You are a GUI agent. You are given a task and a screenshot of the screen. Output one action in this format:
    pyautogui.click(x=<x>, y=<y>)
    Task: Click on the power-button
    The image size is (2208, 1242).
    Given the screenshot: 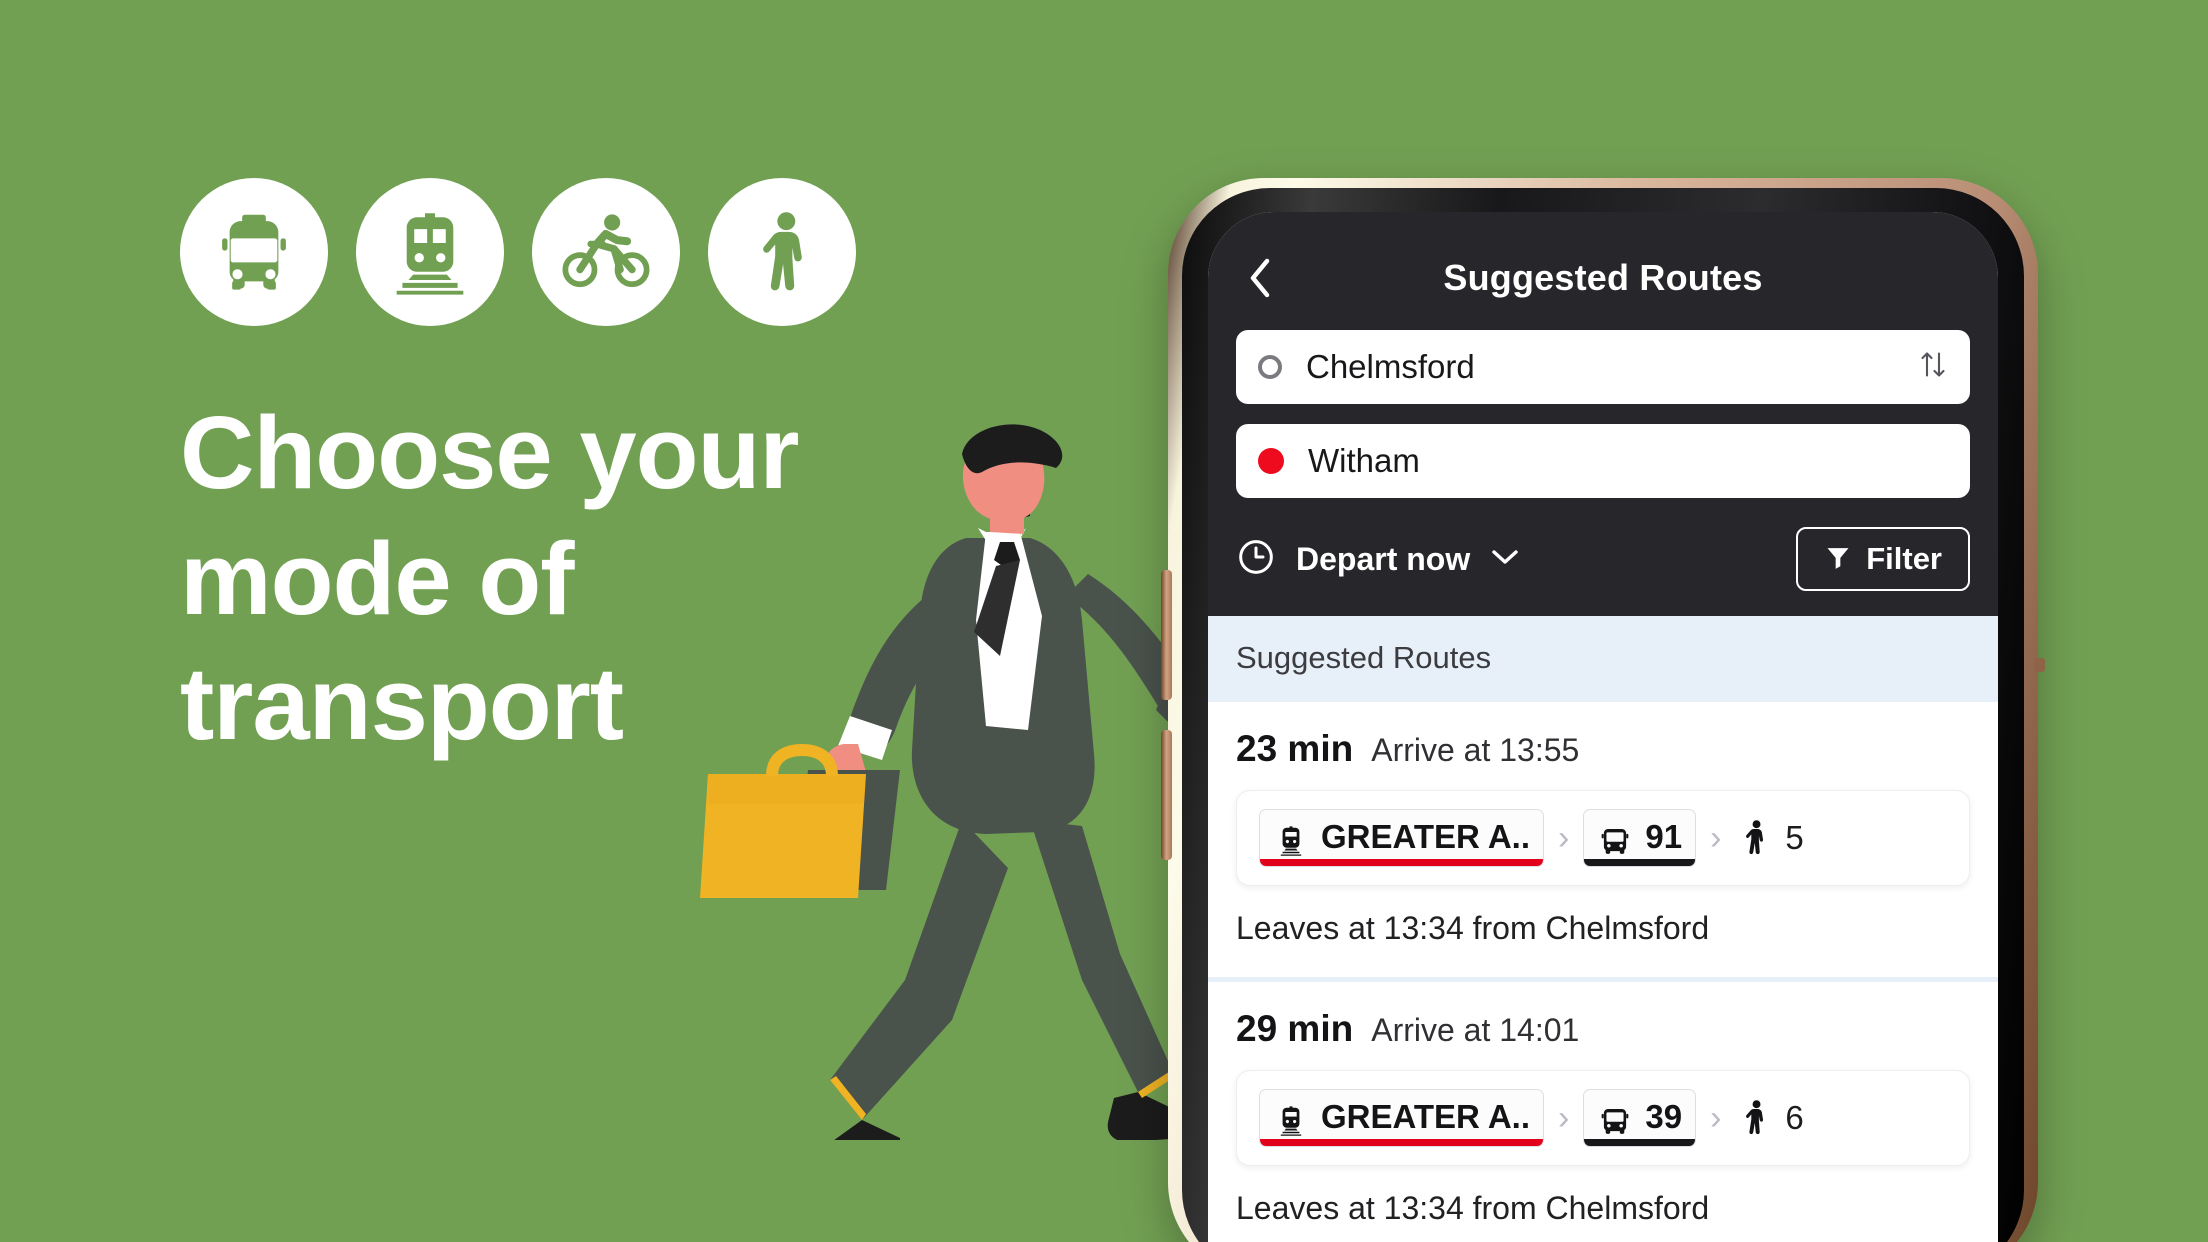 What is the action you would take?
    pyautogui.click(x=2039, y=665)
    